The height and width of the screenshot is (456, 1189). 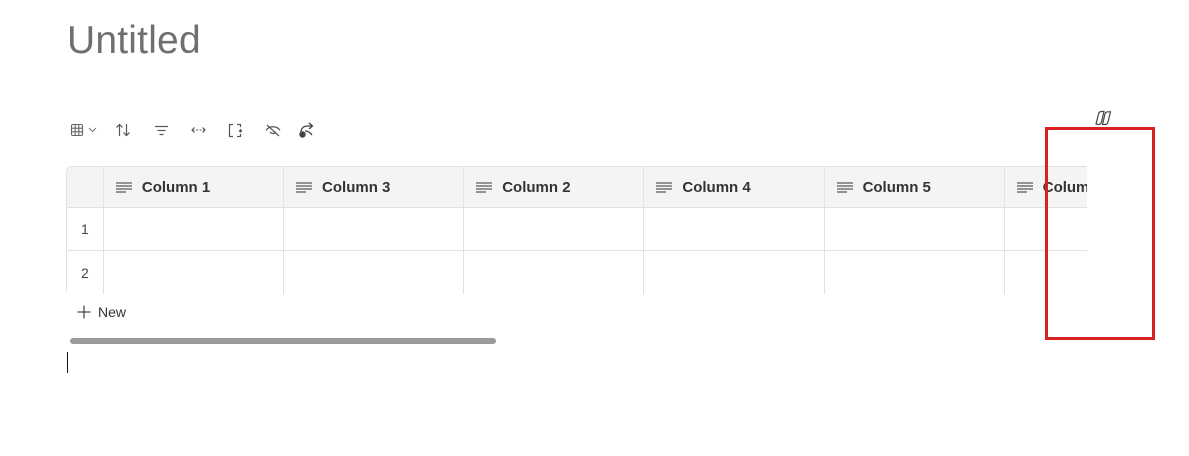 I want to click on column-header-label: Column 5, so click(x=896, y=187).